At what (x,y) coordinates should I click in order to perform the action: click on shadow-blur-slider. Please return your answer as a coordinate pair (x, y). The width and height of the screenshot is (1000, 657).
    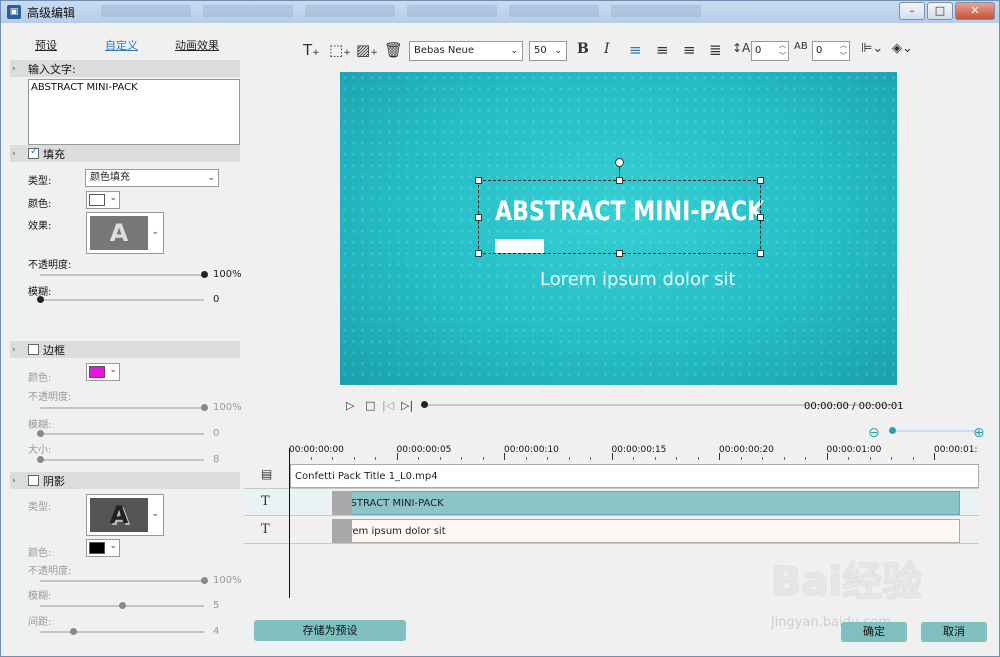
    Looking at the image, I should click on (122, 605).